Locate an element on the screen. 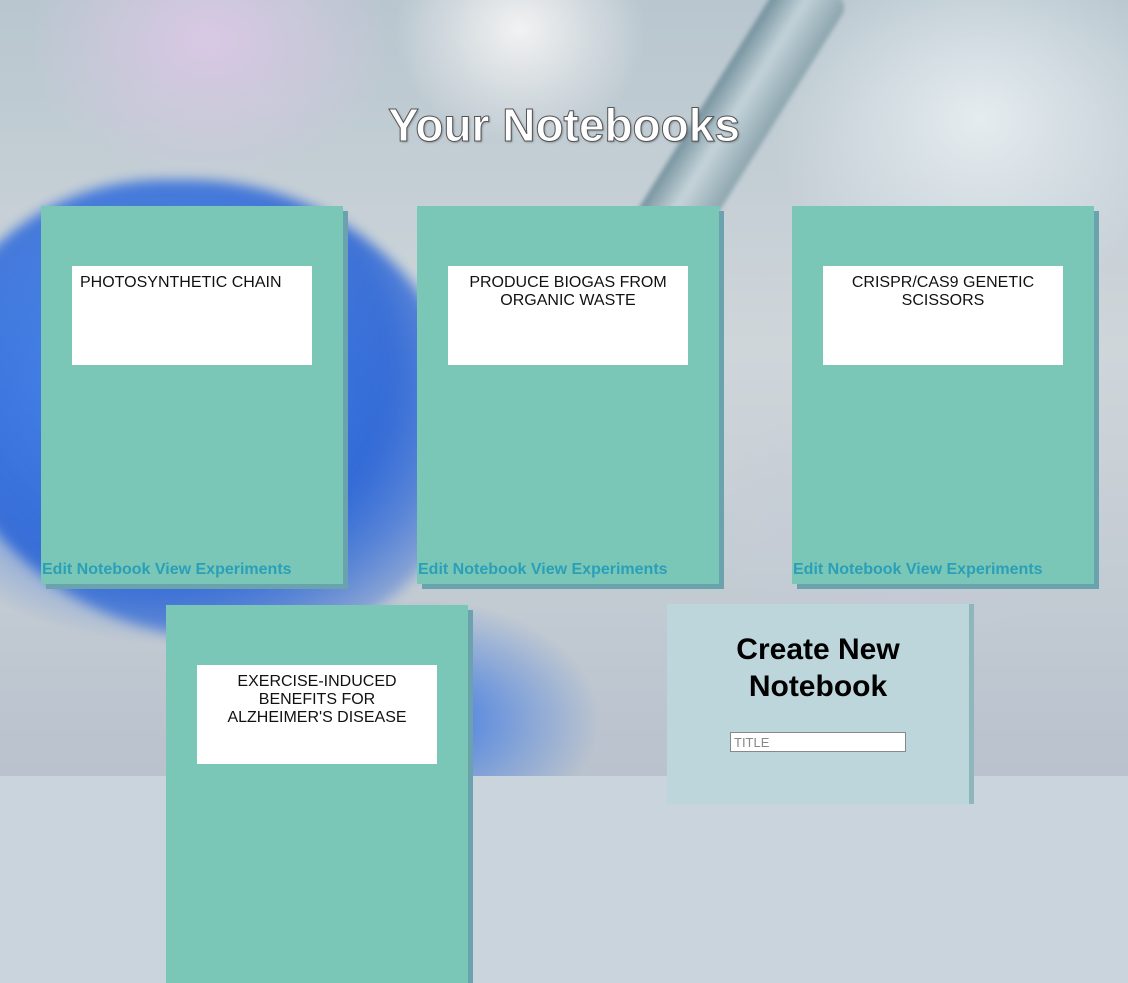 The width and height of the screenshot is (1128, 983). page-title: Your Notebooks is located at coordinates (564, 125).